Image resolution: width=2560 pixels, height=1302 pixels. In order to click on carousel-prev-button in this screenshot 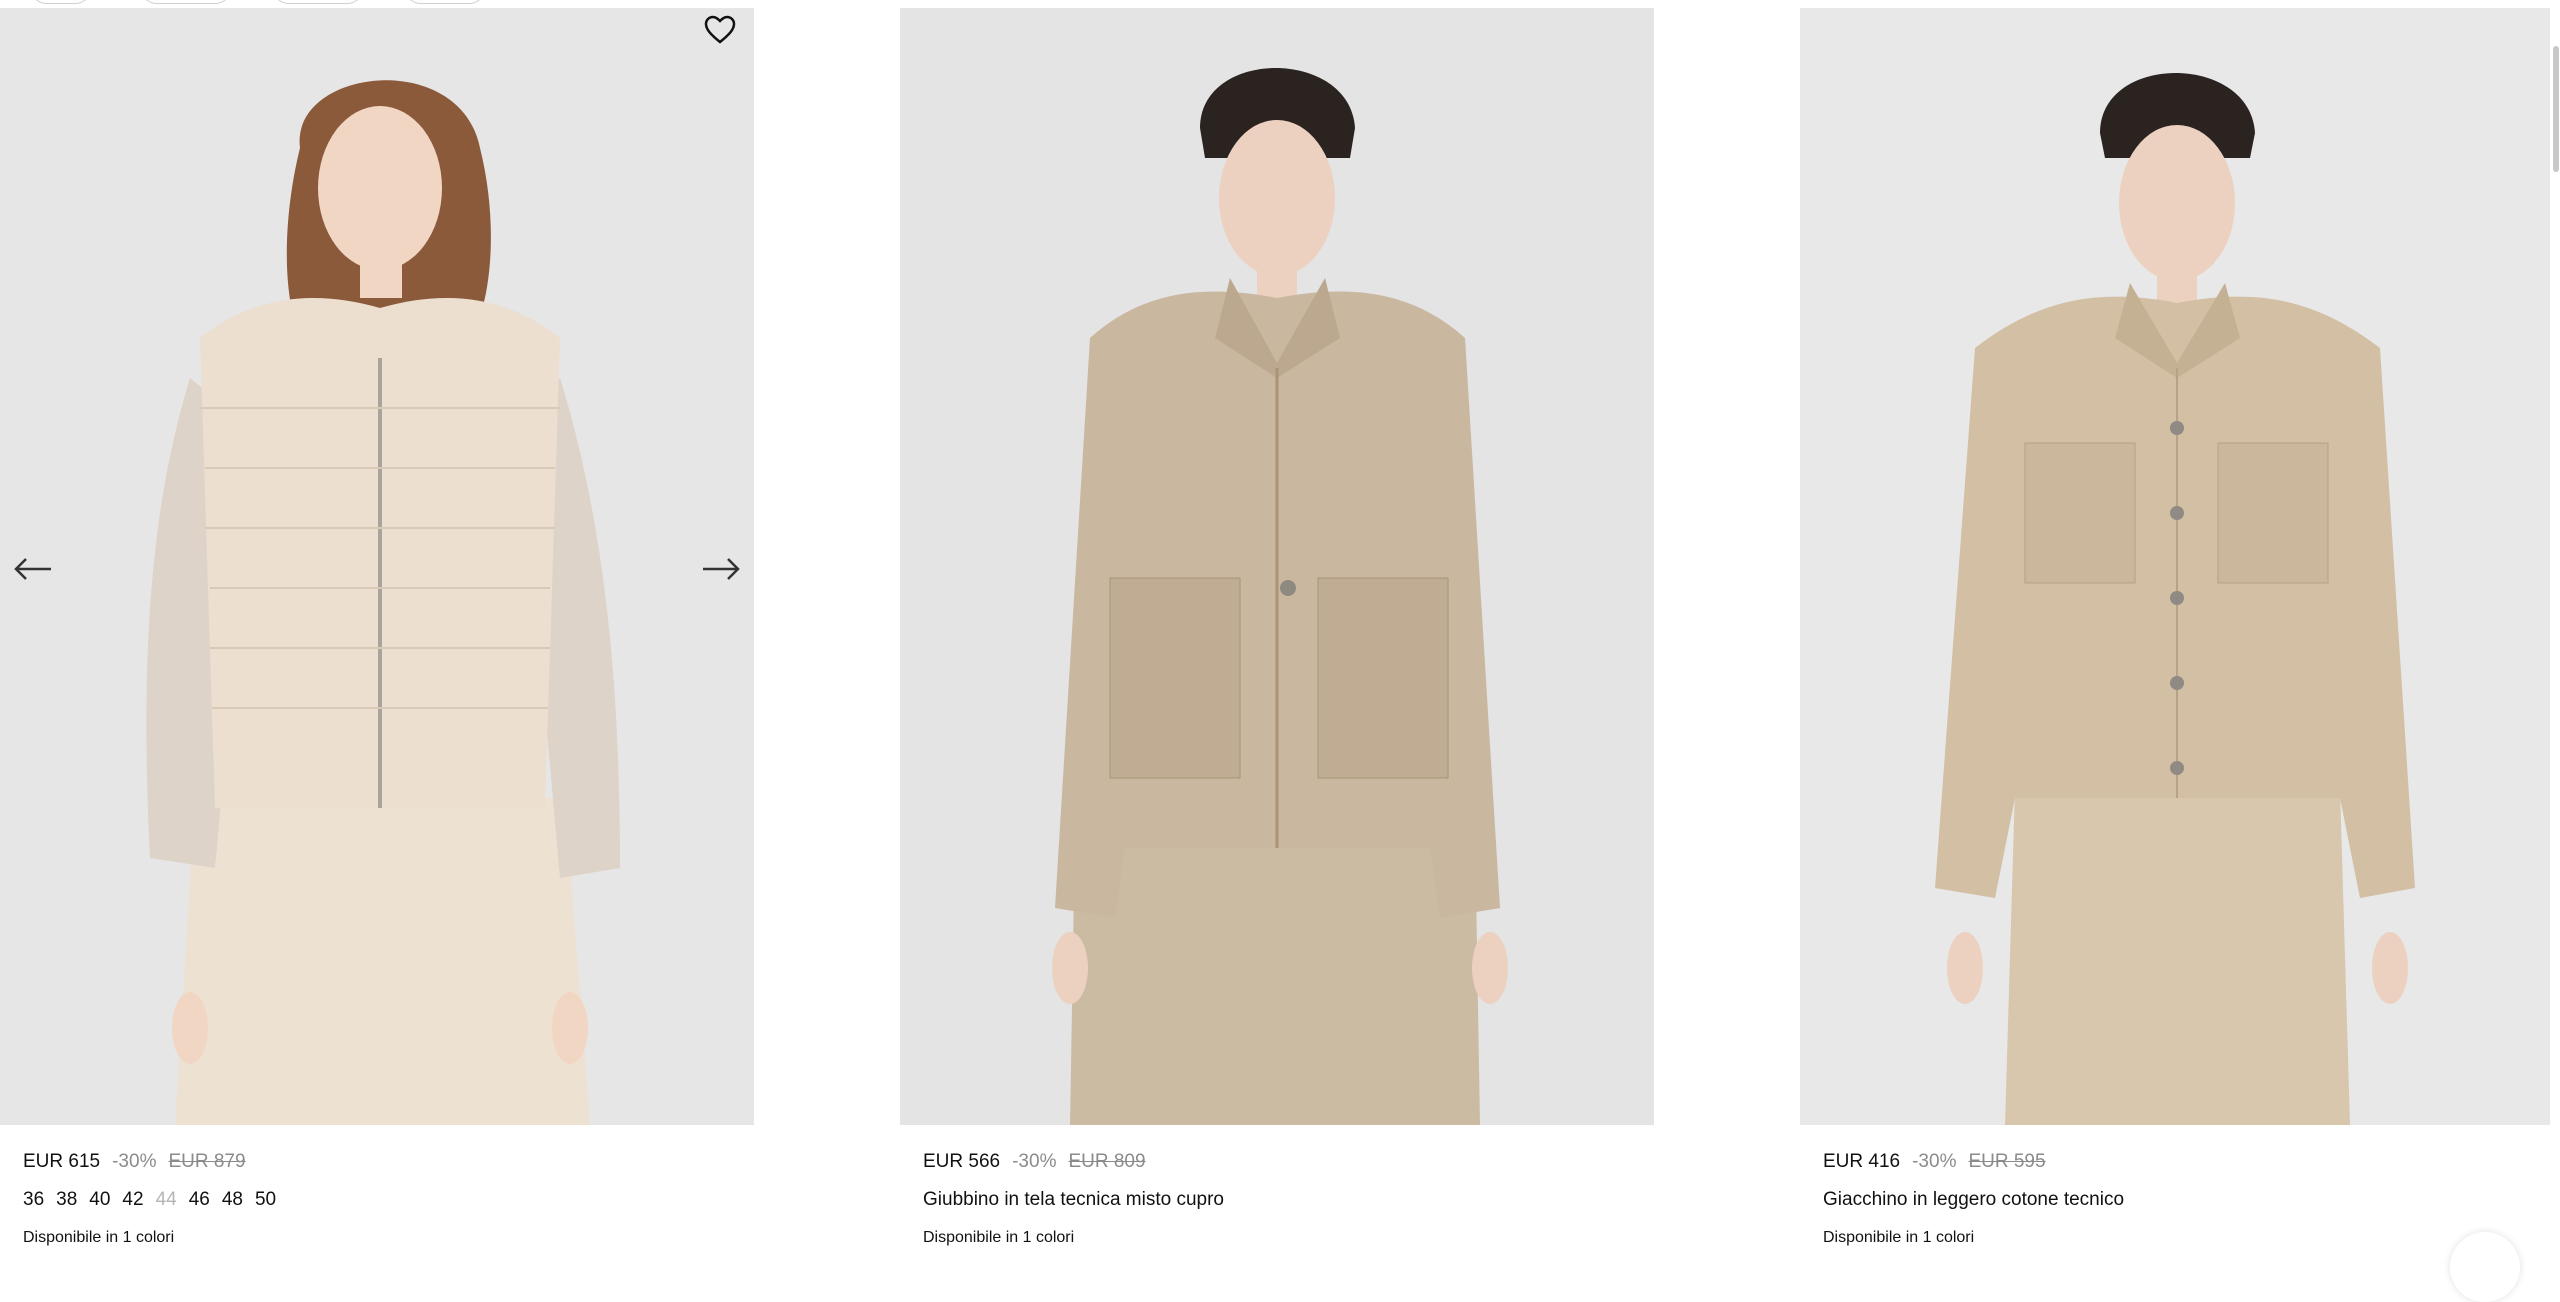, I will do `click(33, 569)`.